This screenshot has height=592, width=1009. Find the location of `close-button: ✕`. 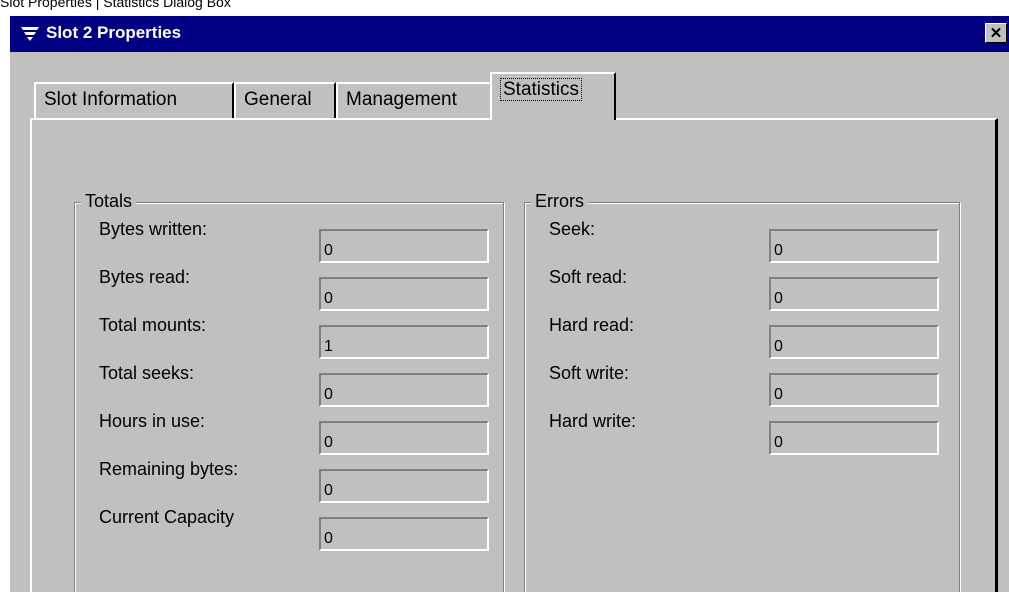

close-button: ✕ is located at coordinates (996, 33).